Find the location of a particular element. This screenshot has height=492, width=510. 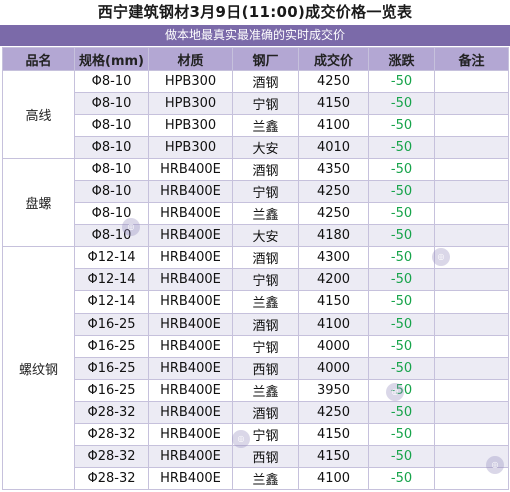

table-row: Φ28-32 HRB400E 酒钢 4250 -50 is located at coordinates (256, 412).